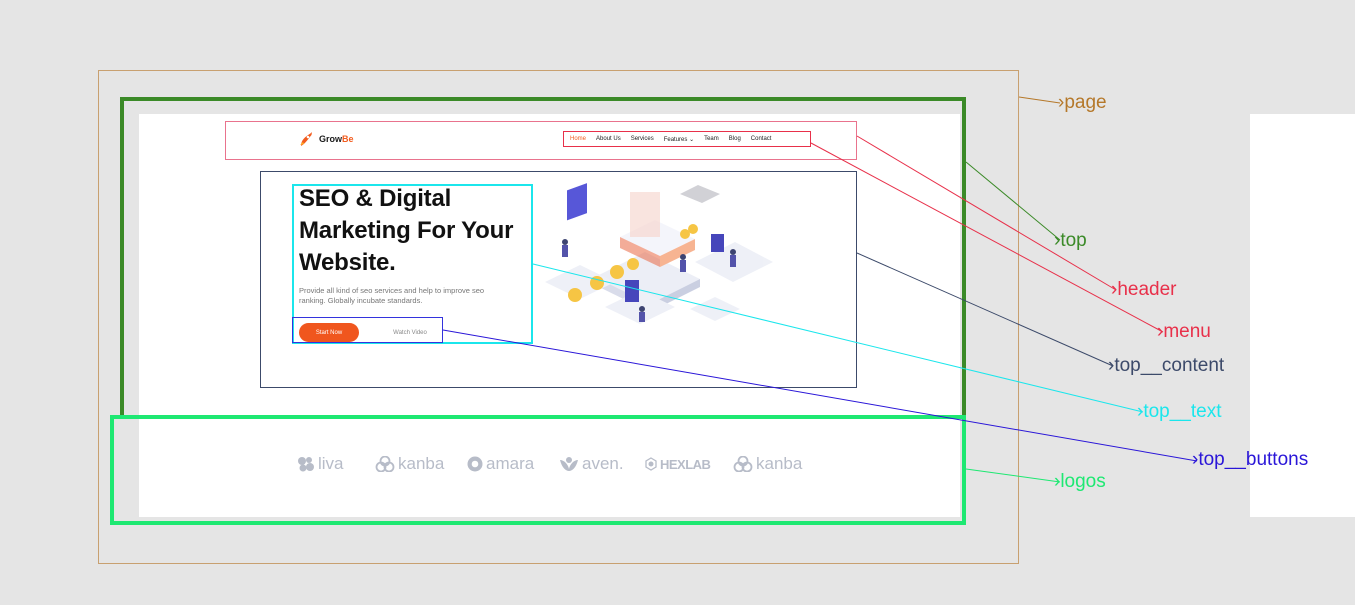  I want to click on top-text-label: ›top__text, so click(1179, 411).